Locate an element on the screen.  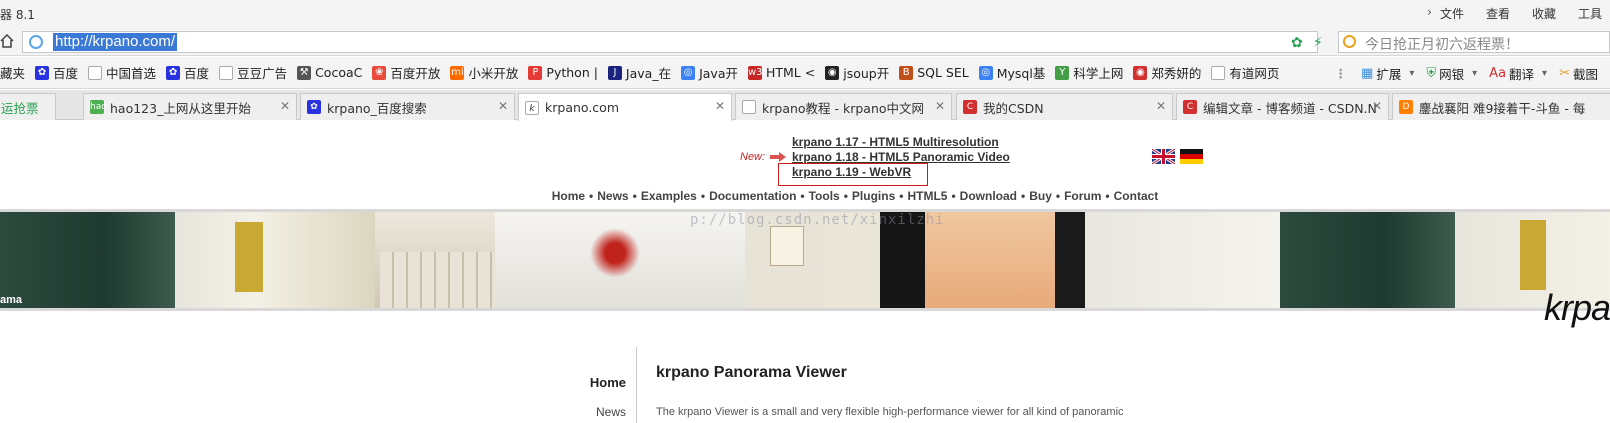
bookmark-item: Y 科学上网 is located at coordinates (1089, 72).